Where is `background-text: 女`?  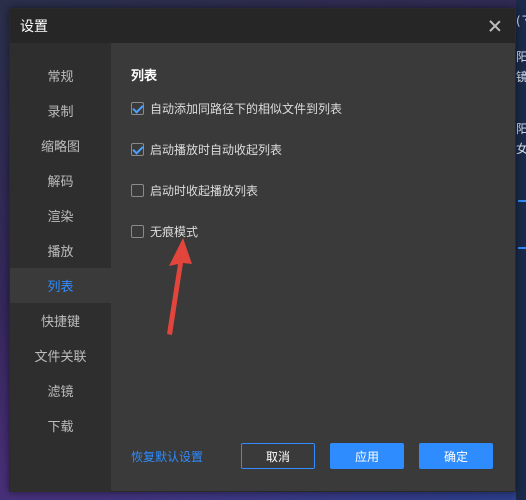
background-text: 女 is located at coordinates (521, 149).